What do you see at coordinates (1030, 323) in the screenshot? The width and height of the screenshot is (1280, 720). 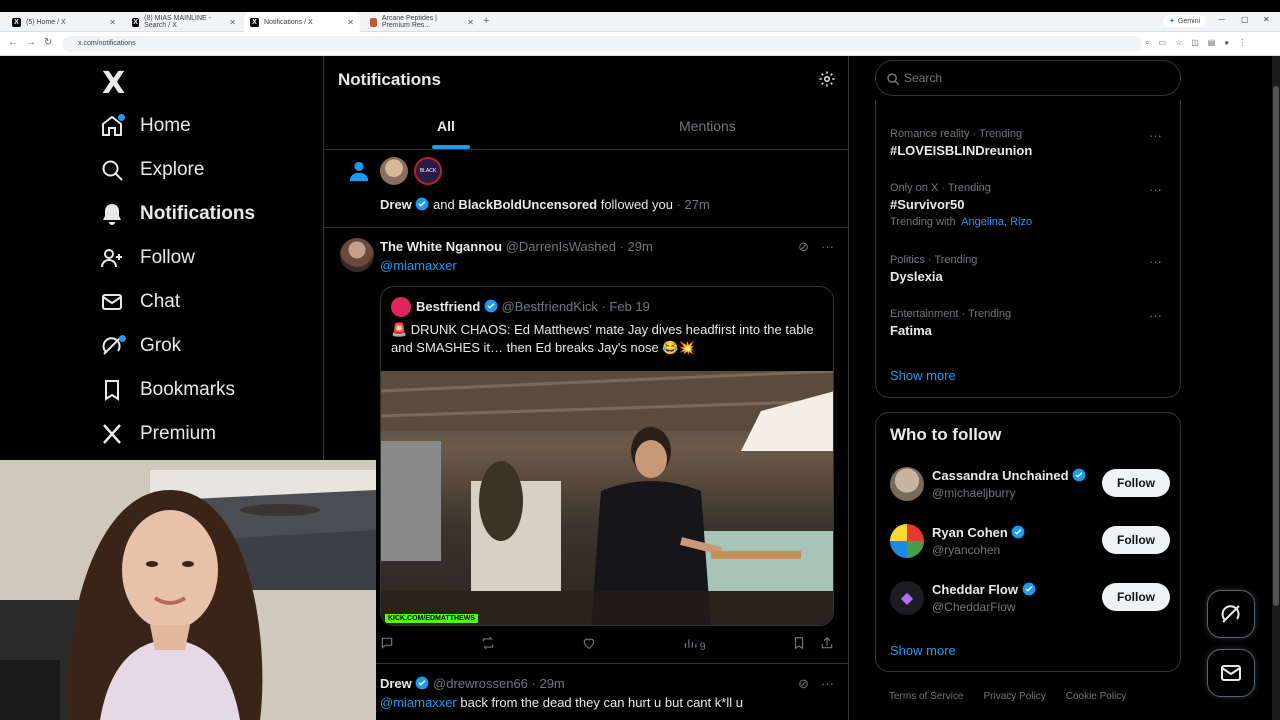 I see `trend-item: Entertainment · Trending Fatima ···` at bounding box center [1030, 323].